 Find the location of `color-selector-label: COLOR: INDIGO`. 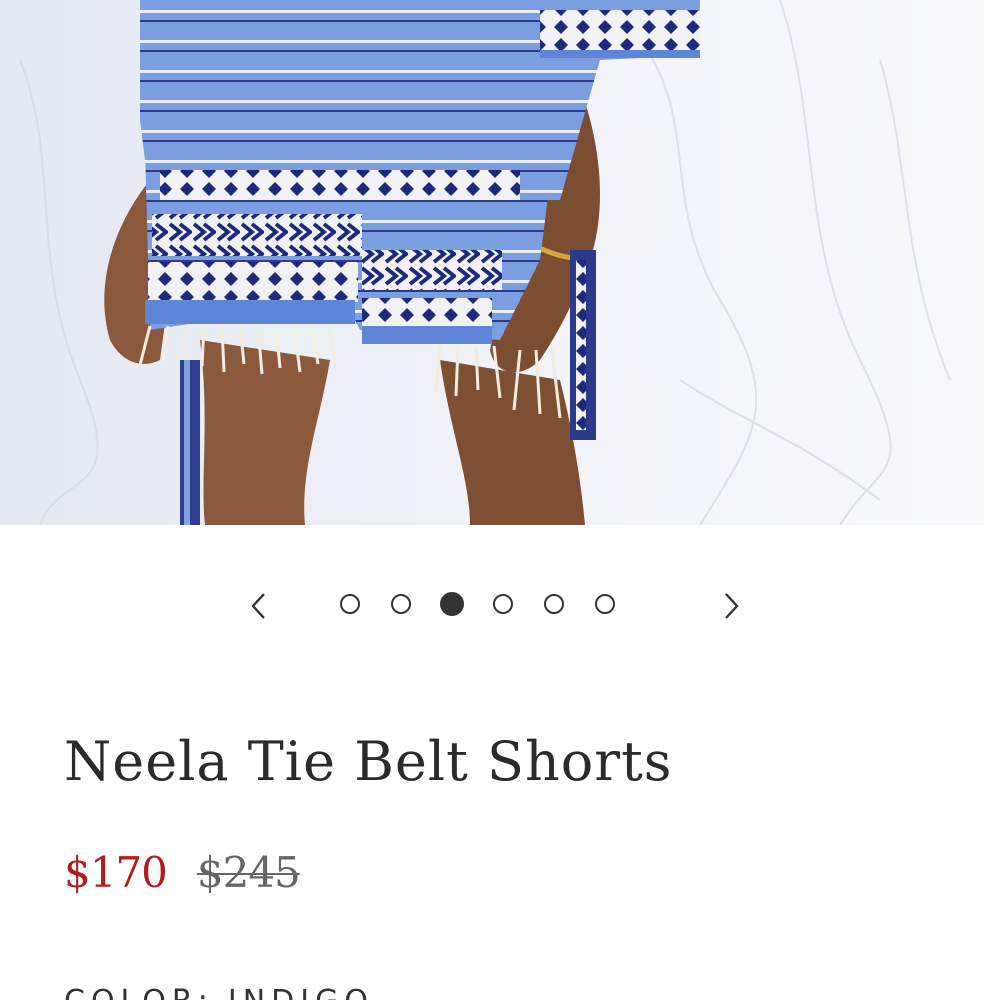

color-selector-label: COLOR: INDIGO is located at coordinates (219, 992).